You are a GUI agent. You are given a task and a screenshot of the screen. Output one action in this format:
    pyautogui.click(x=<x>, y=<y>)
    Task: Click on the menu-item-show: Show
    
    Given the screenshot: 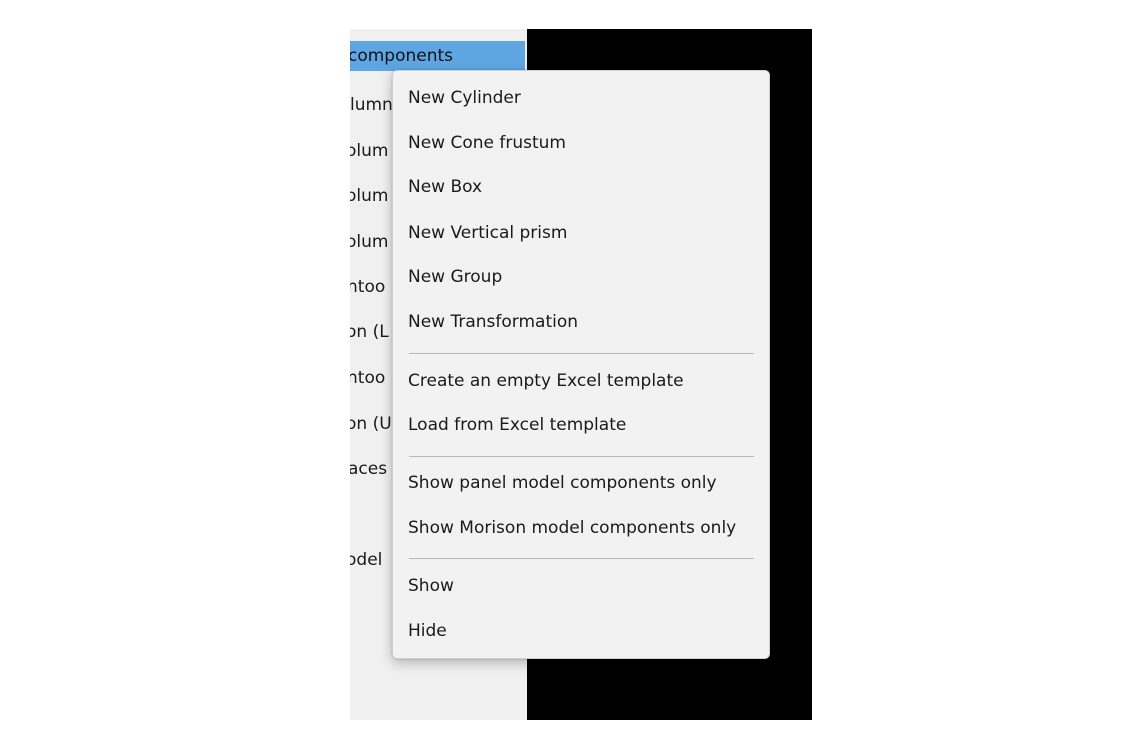 What is the action you would take?
    pyautogui.click(x=431, y=586)
    